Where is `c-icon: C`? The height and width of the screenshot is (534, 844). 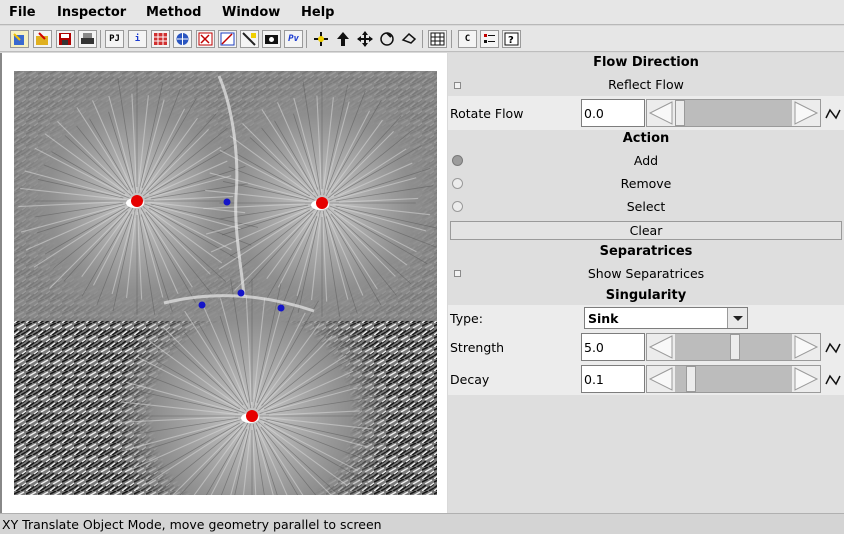
c-icon: C is located at coordinates (467, 39).